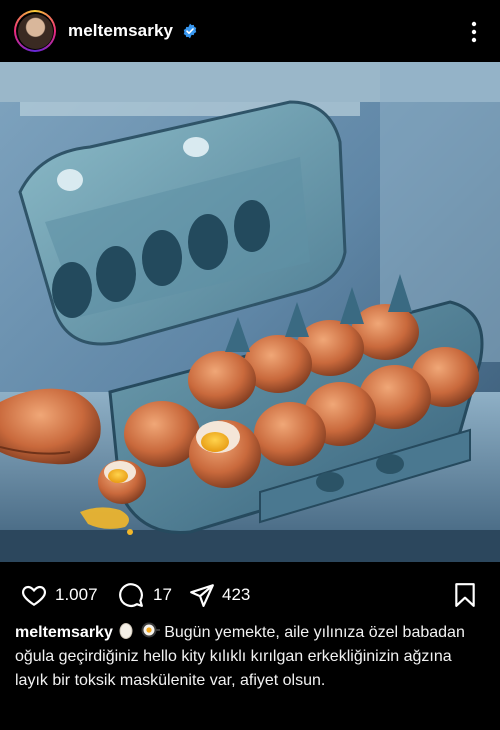 Image resolution: width=500 pixels, height=730 pixels. Describe the element at coordinates (190, 31) in the screenshot. I see `verified-badge-icon` at that location.